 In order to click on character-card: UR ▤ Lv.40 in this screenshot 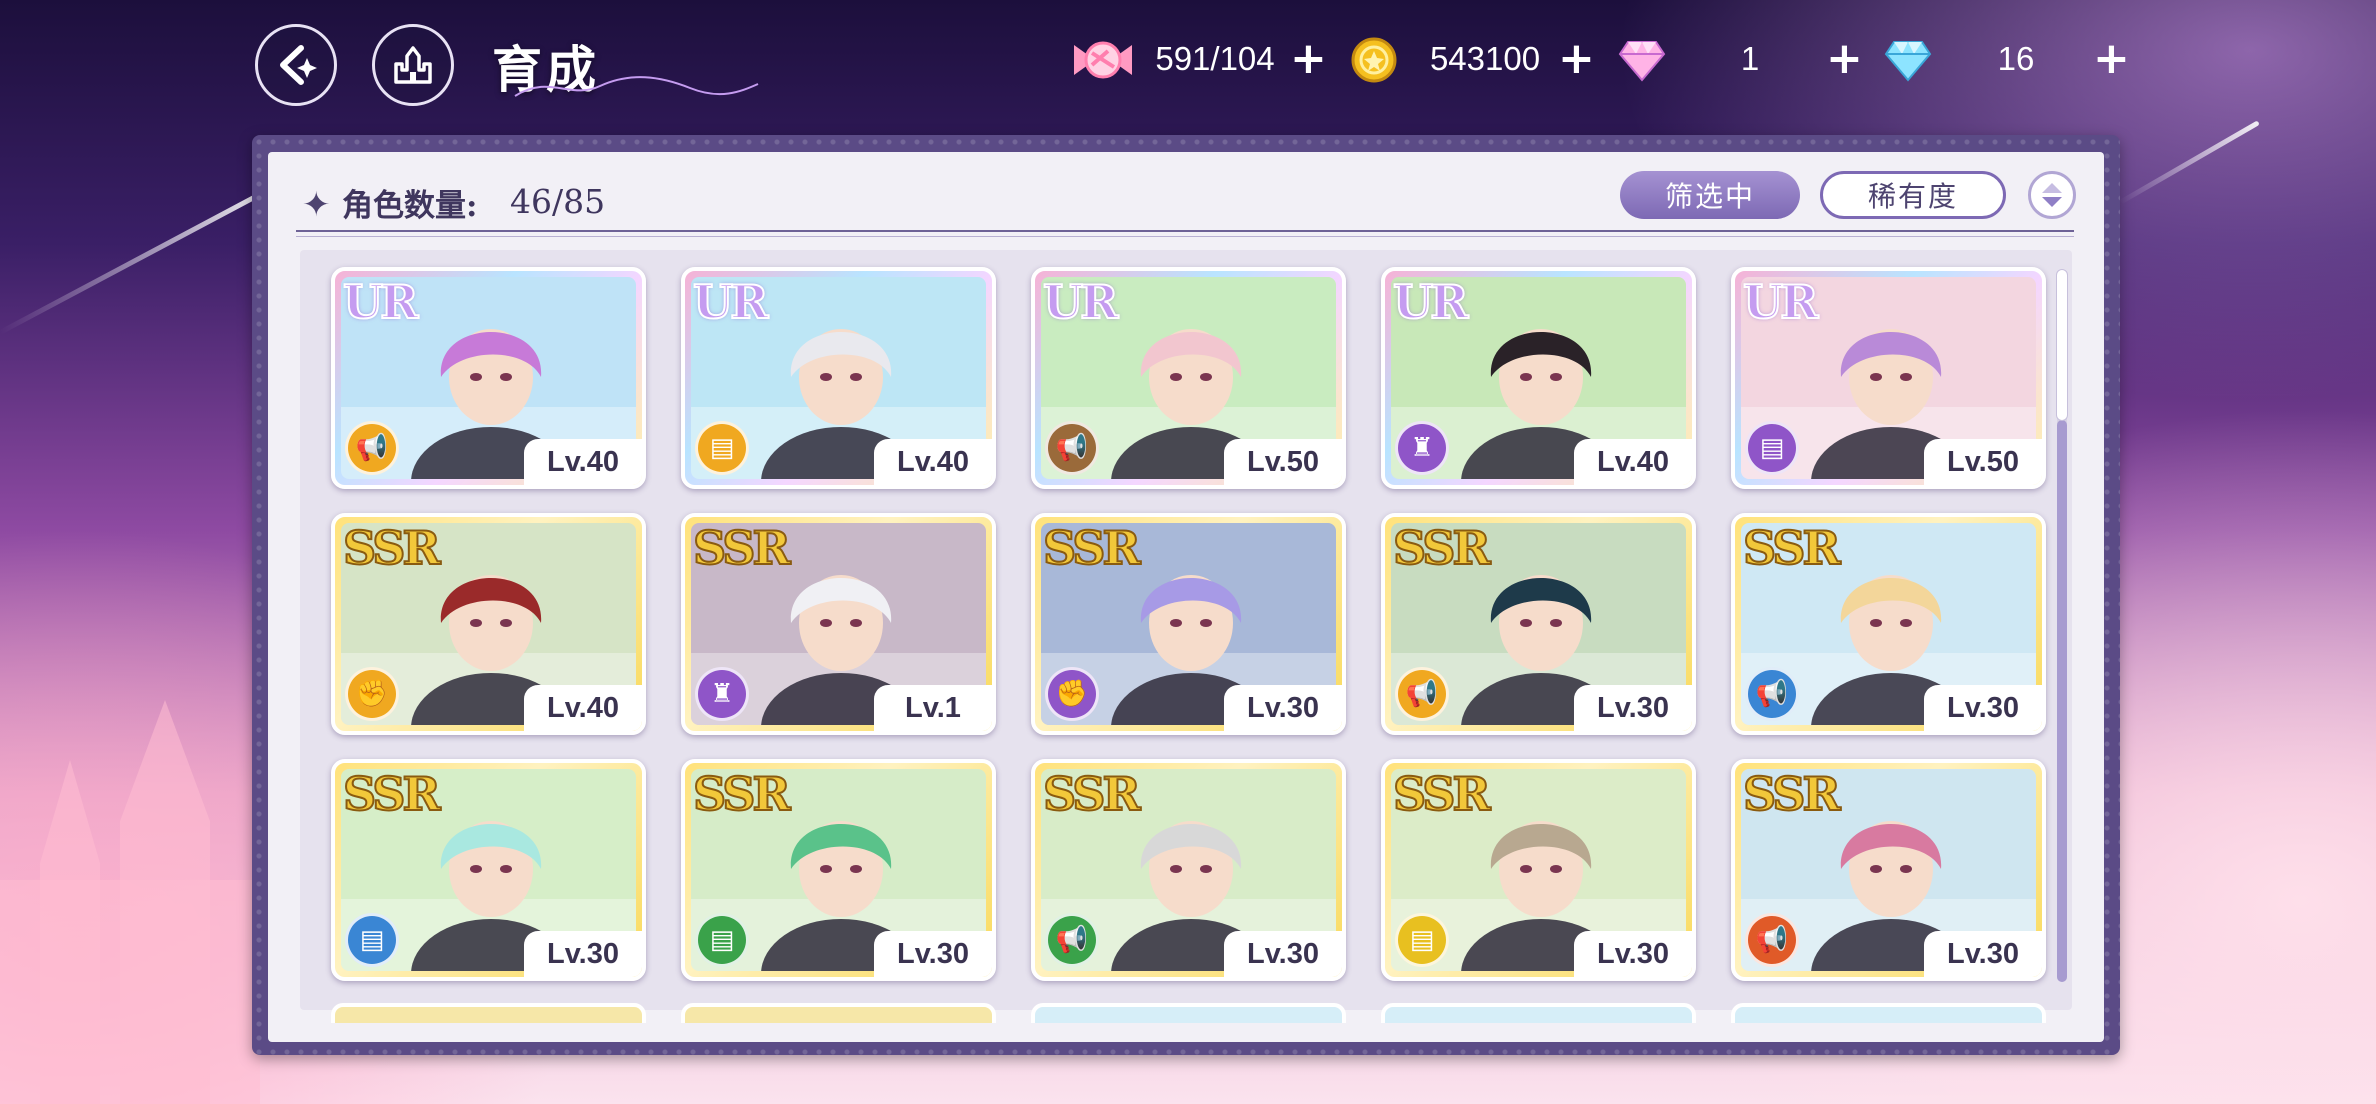, I will do `click(838, 378)`.